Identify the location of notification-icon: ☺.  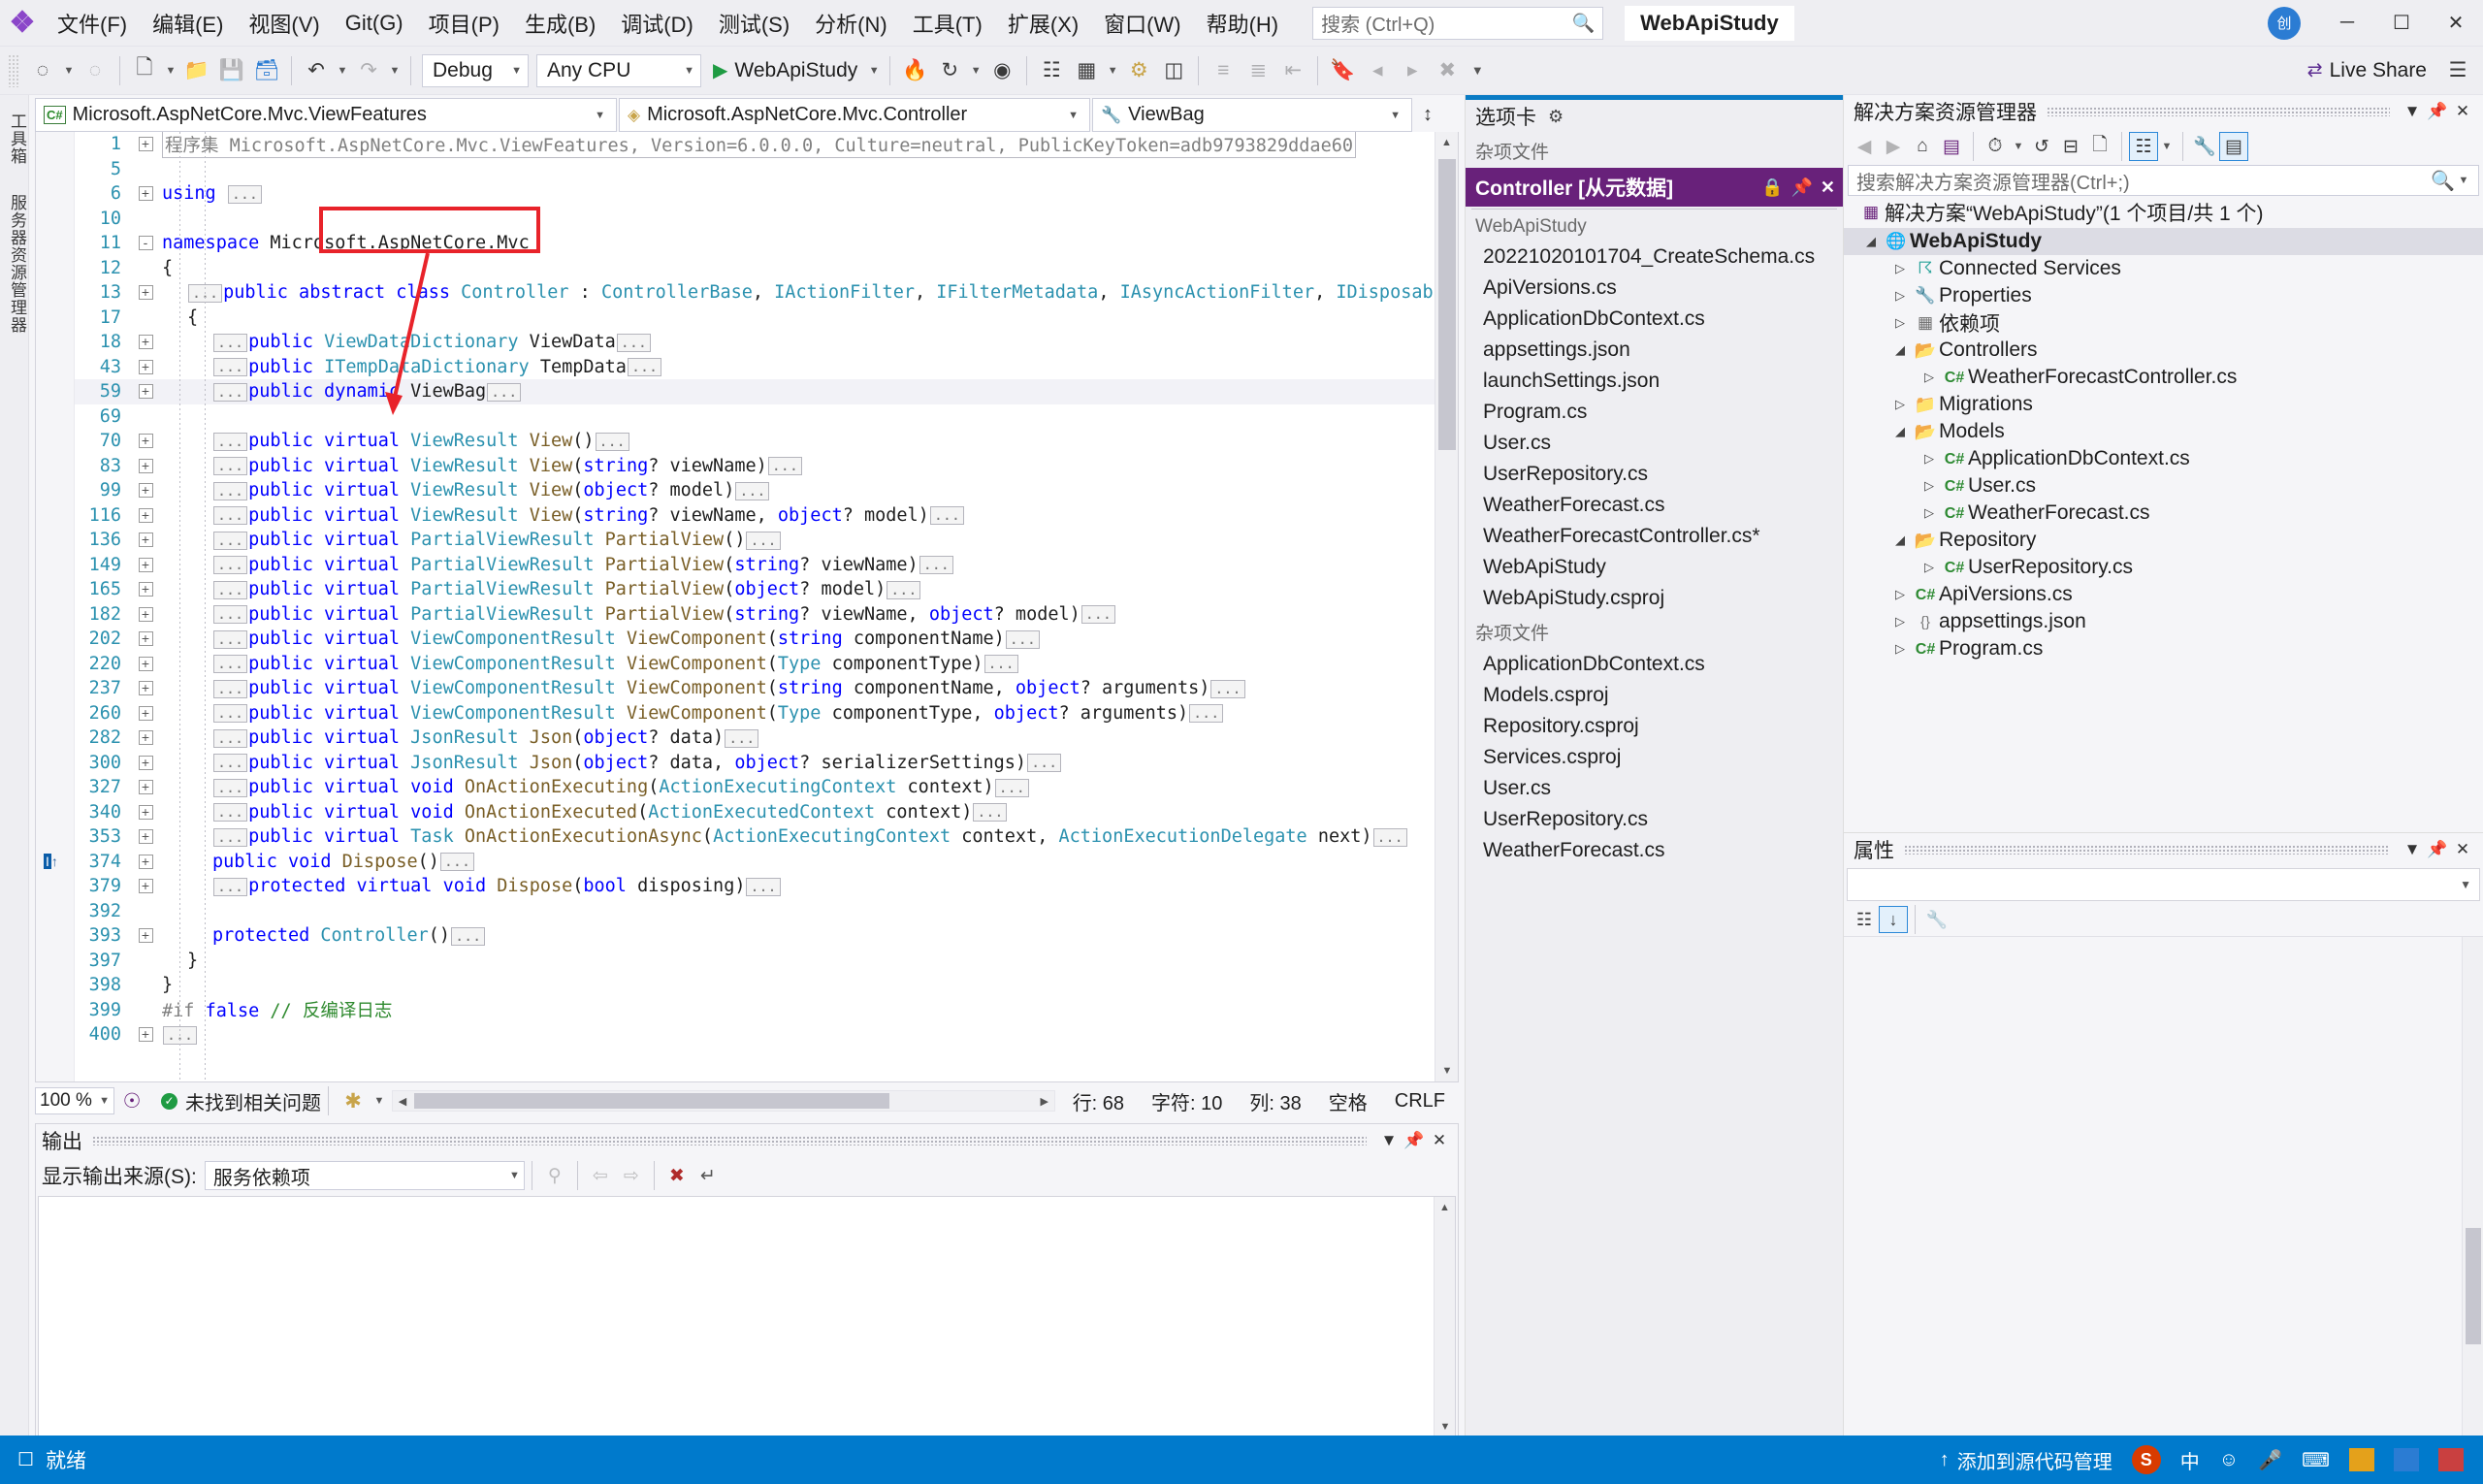
(2229, 1460).